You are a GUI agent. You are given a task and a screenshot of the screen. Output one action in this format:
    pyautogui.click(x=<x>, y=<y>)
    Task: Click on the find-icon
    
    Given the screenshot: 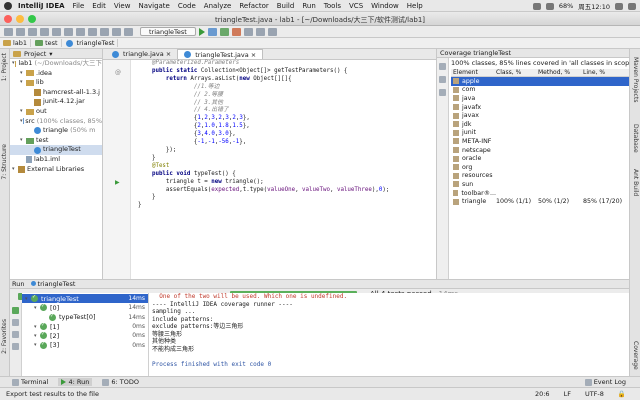 What is the action you would take?
    pyautogui.click(x=104, y=31)
    